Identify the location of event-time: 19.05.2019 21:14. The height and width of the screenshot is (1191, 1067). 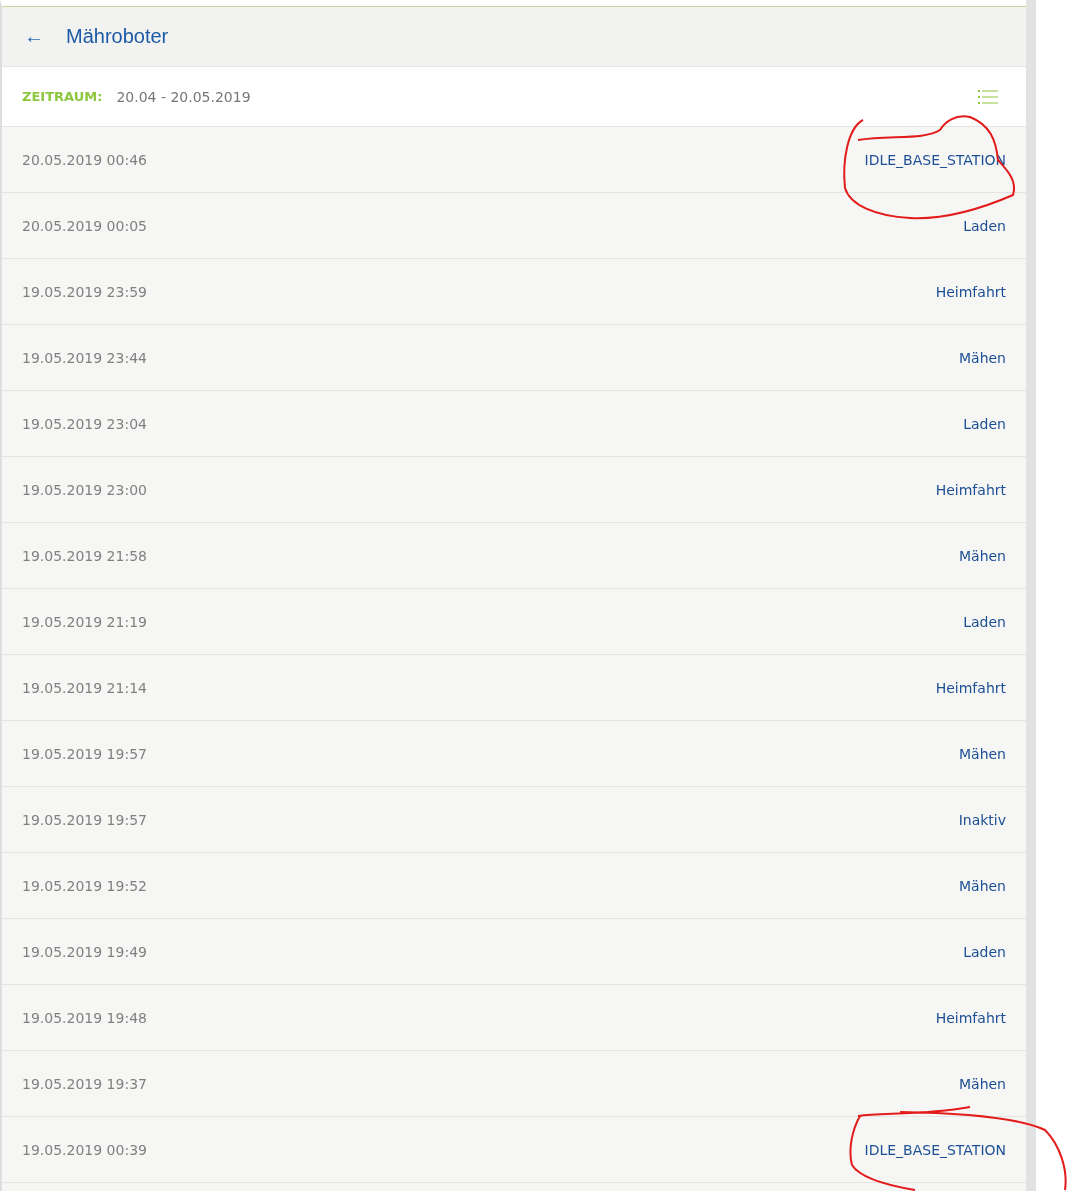
(84, 687).